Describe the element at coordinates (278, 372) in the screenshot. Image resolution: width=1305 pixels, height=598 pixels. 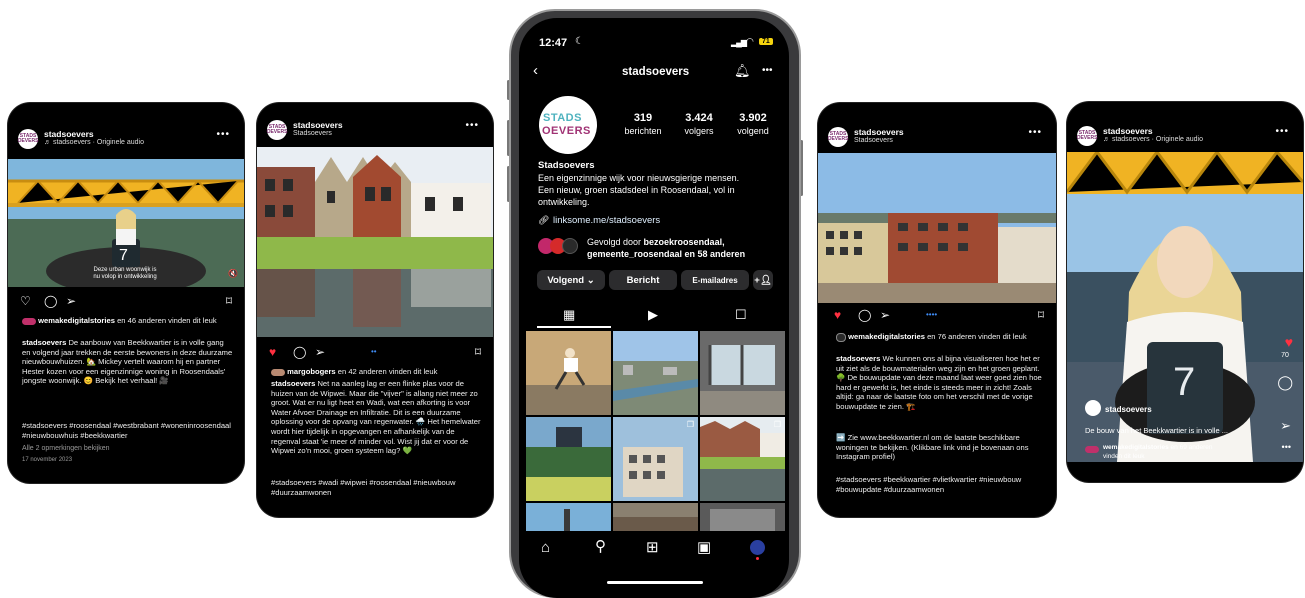
I see `liker-avatars` at that location.